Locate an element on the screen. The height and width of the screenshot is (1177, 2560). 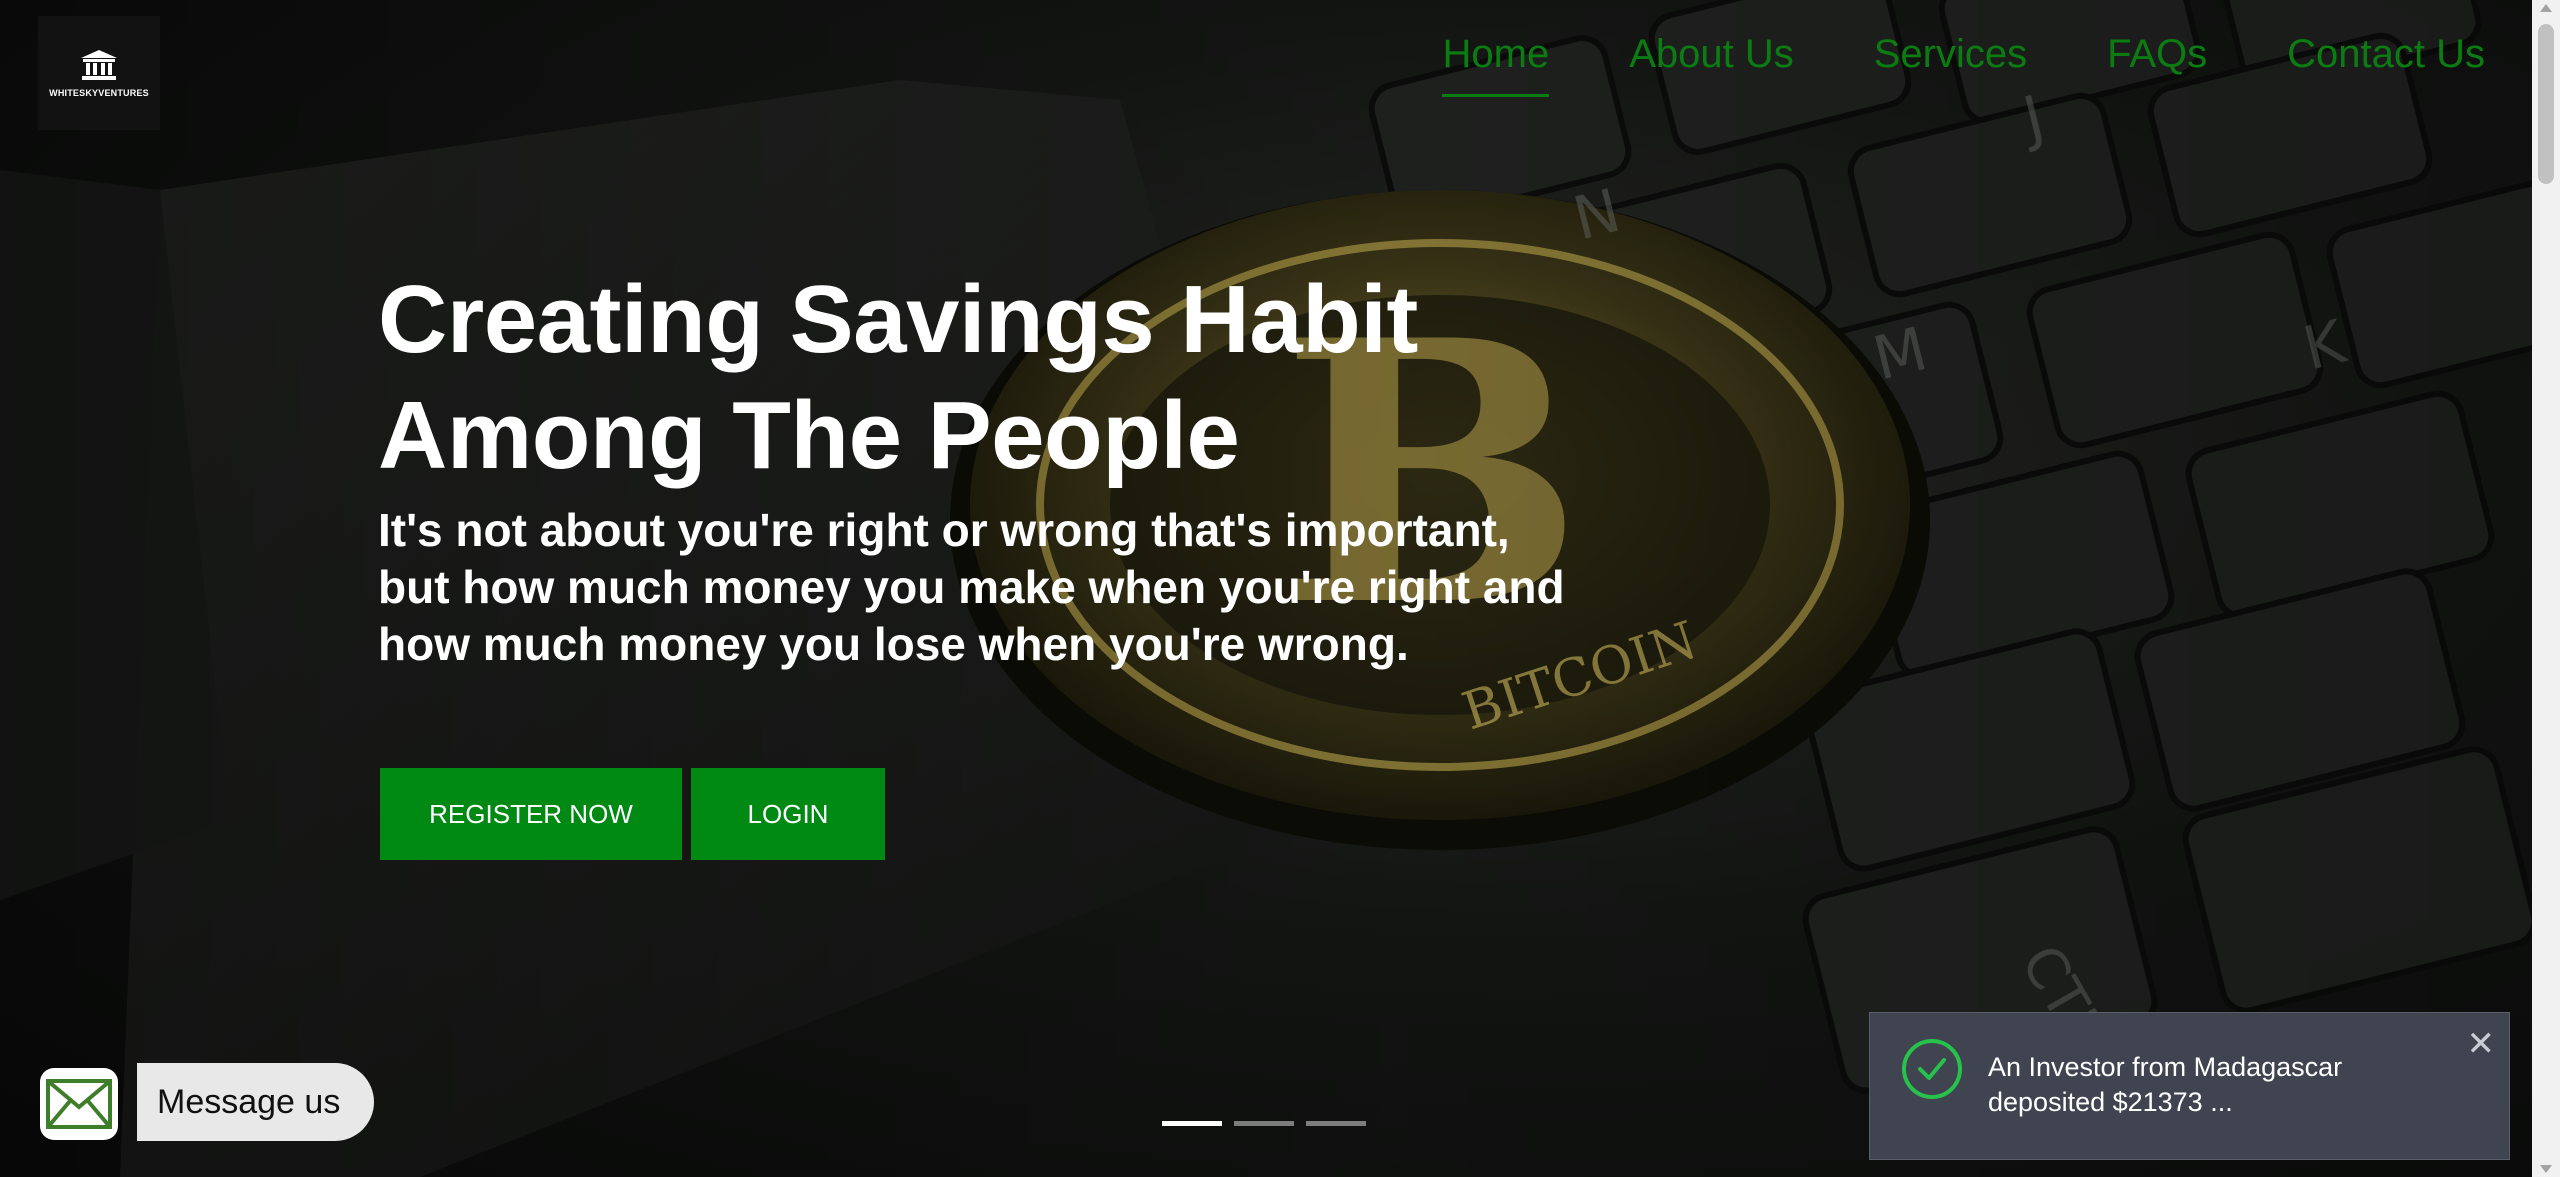
nav-services: Services is located at coordinates (1950, 62).